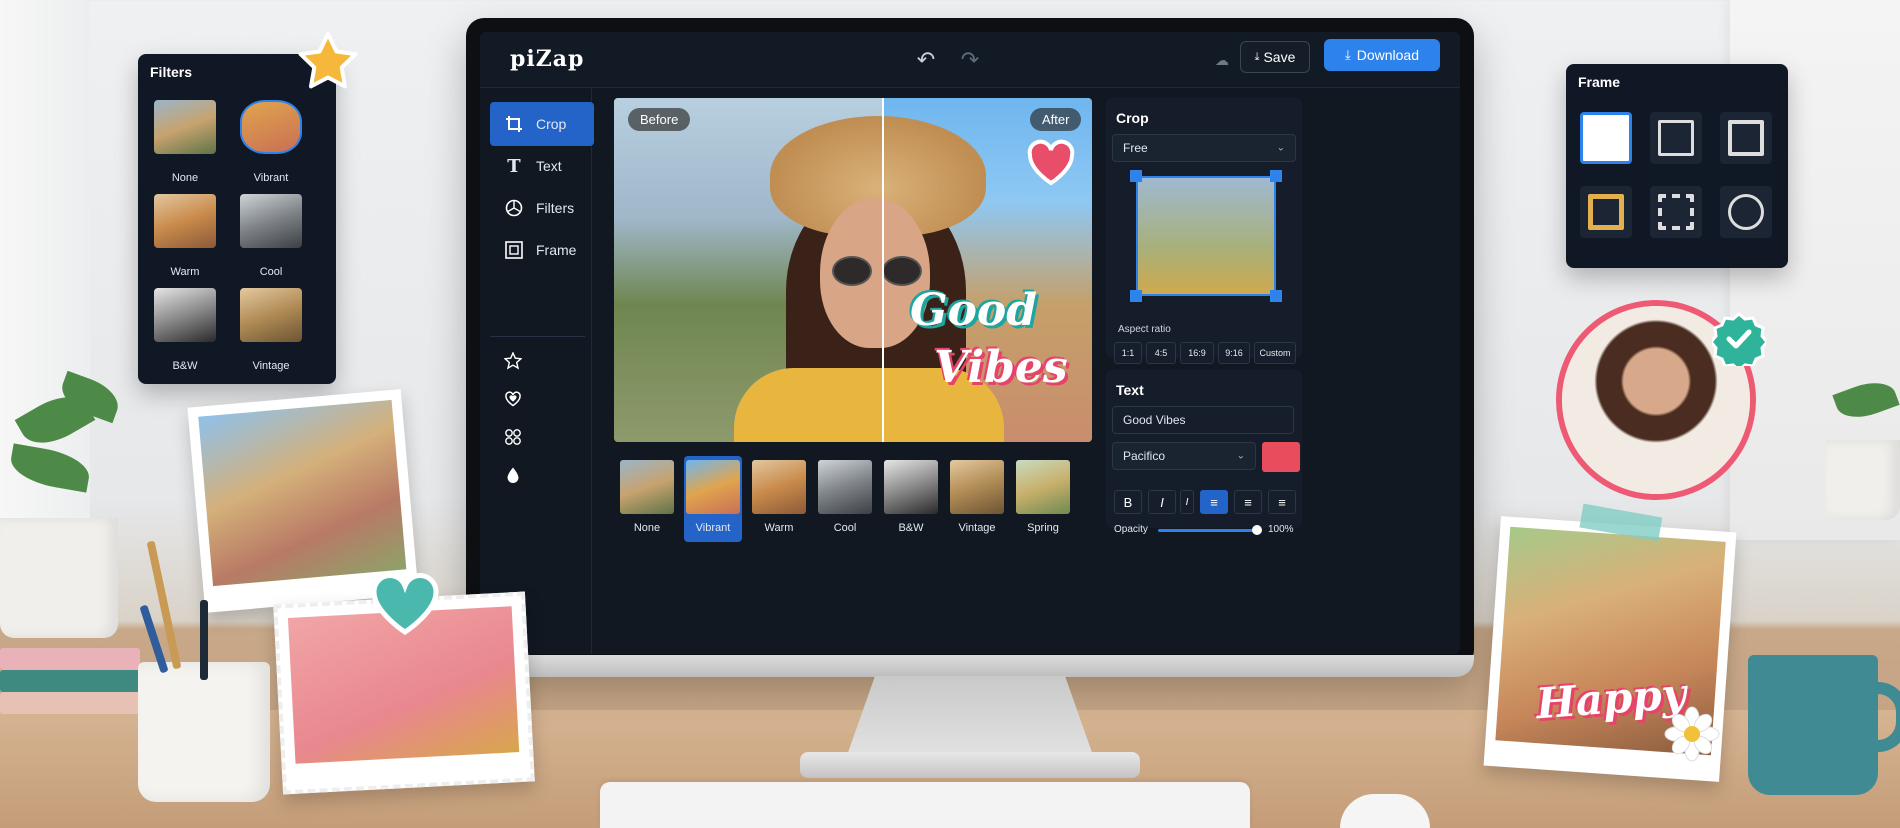 This screenshot has width=1900, height=828. Describe the element at coordinates (513, 399) in the screenshot. I see `heart-sticker-icon` at that location.